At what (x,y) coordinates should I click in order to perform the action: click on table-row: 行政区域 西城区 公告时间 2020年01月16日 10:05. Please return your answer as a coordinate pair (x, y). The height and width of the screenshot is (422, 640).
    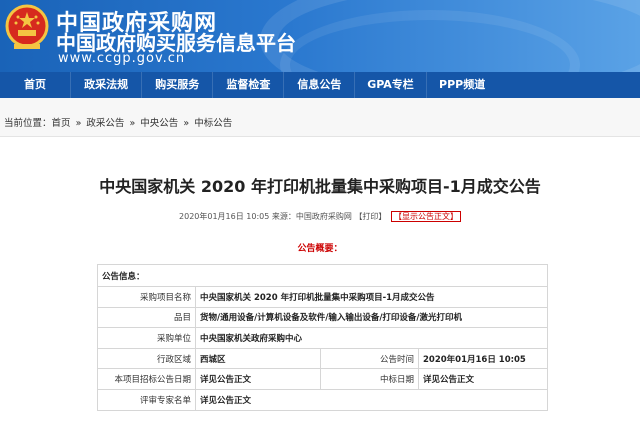
    Looking at the image, I should click on (322, 358).